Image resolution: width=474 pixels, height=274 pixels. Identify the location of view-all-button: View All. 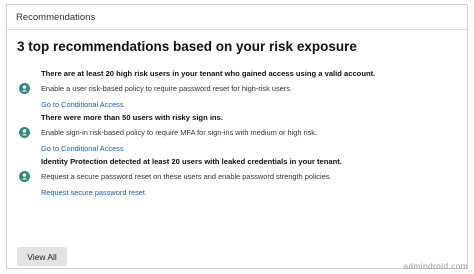
(42, 256).